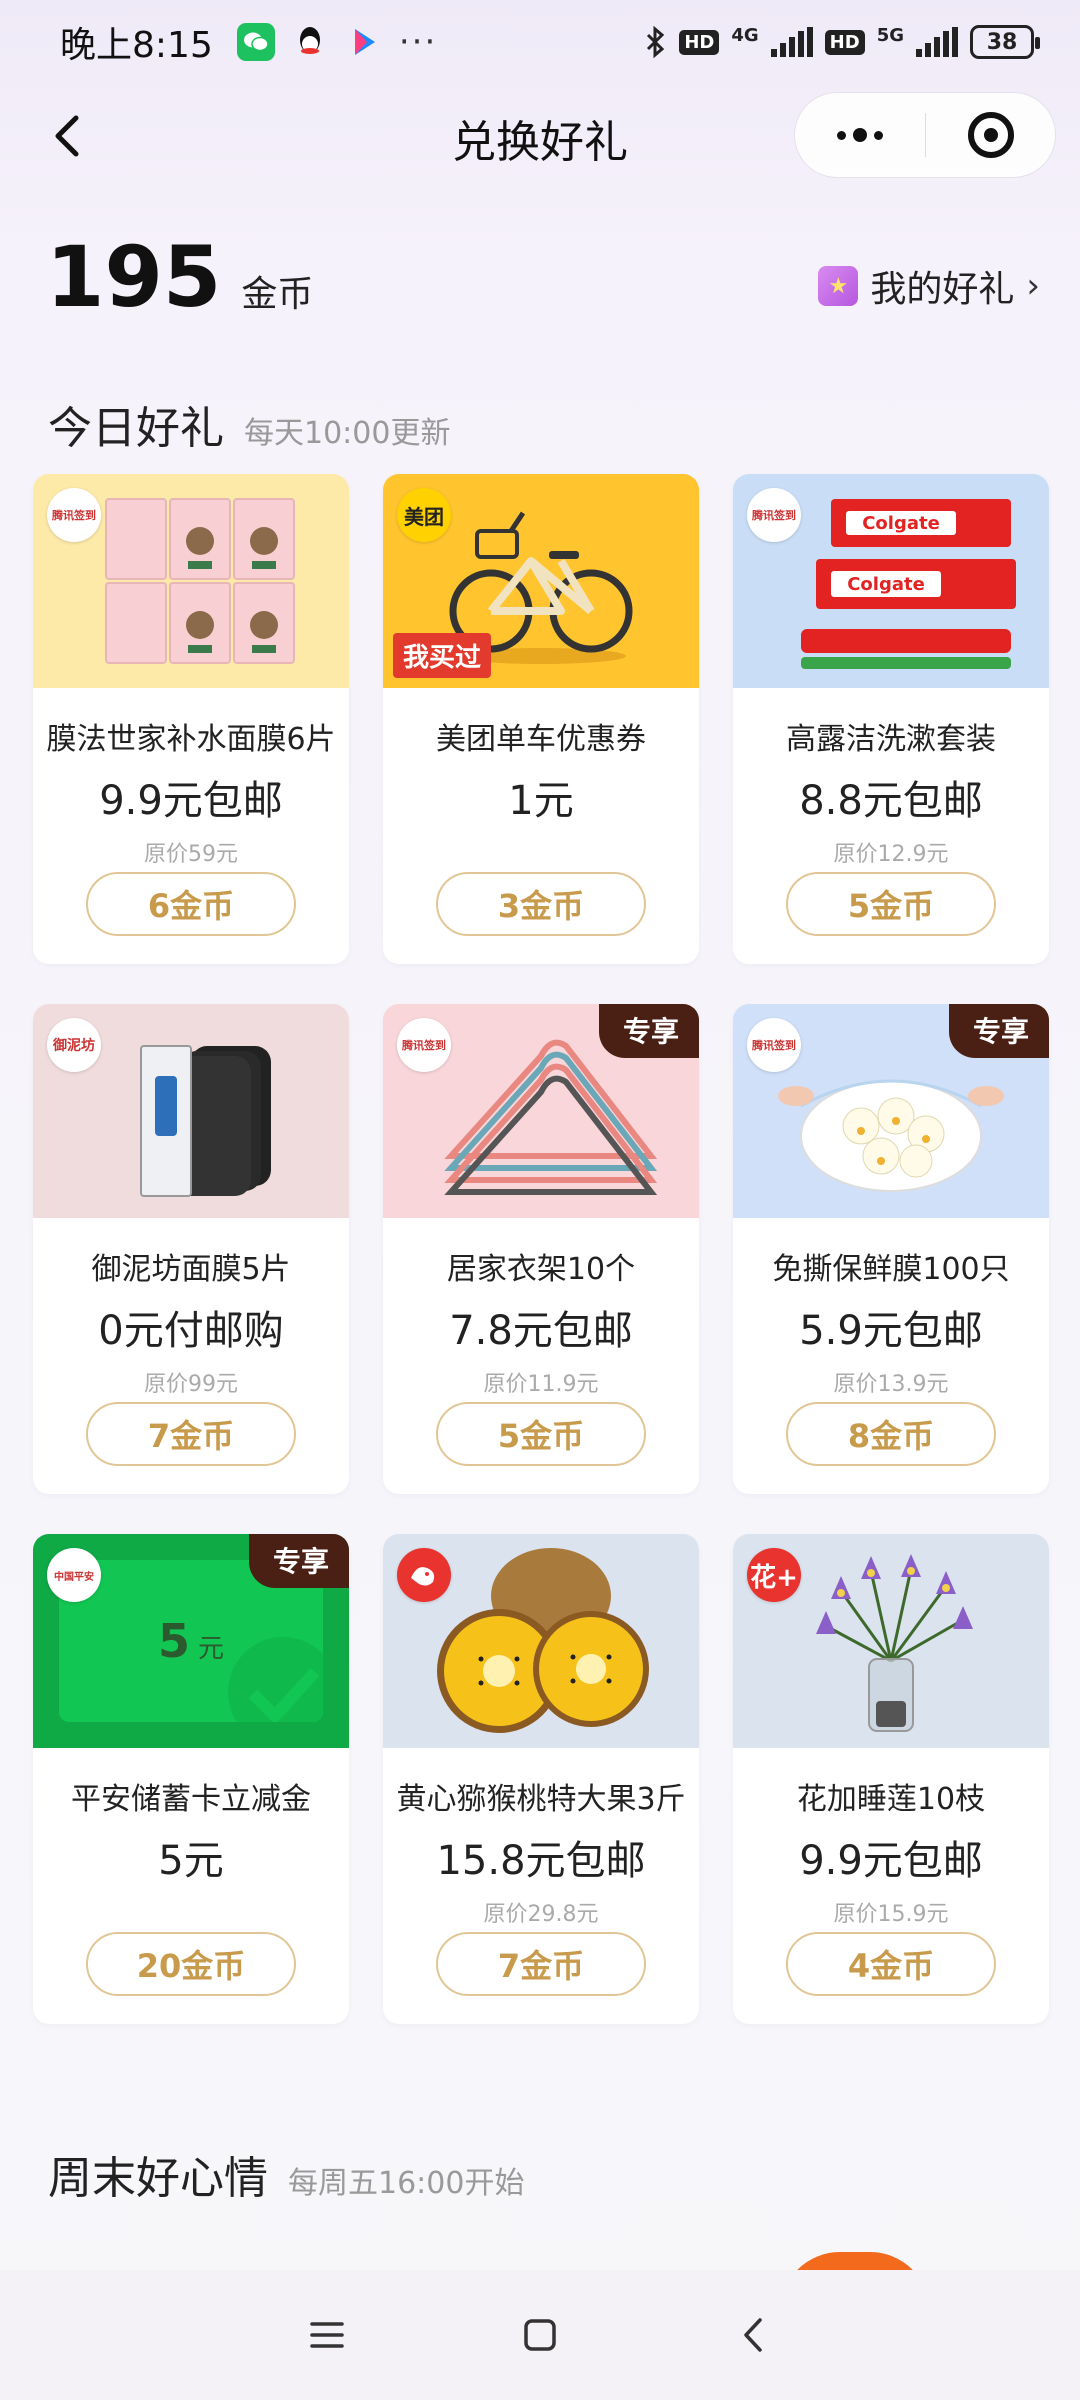 Image resolution: width=1080 pixels, height=2400 pixels. Describe the element at coordinates (541, 1914) in the screenshot. I see `gift-original-price: 原价29.8元` at that location.